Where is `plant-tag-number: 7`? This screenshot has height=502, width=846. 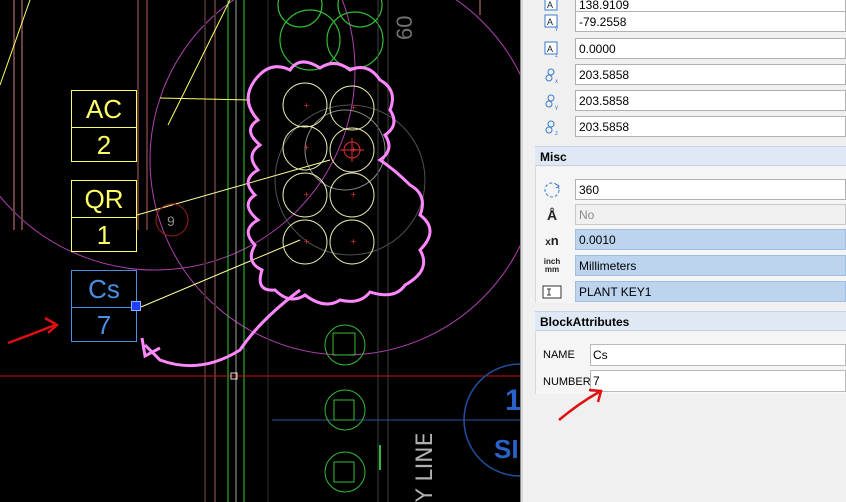
plant-tag-number: 7 is located at coordinates (104, 325).